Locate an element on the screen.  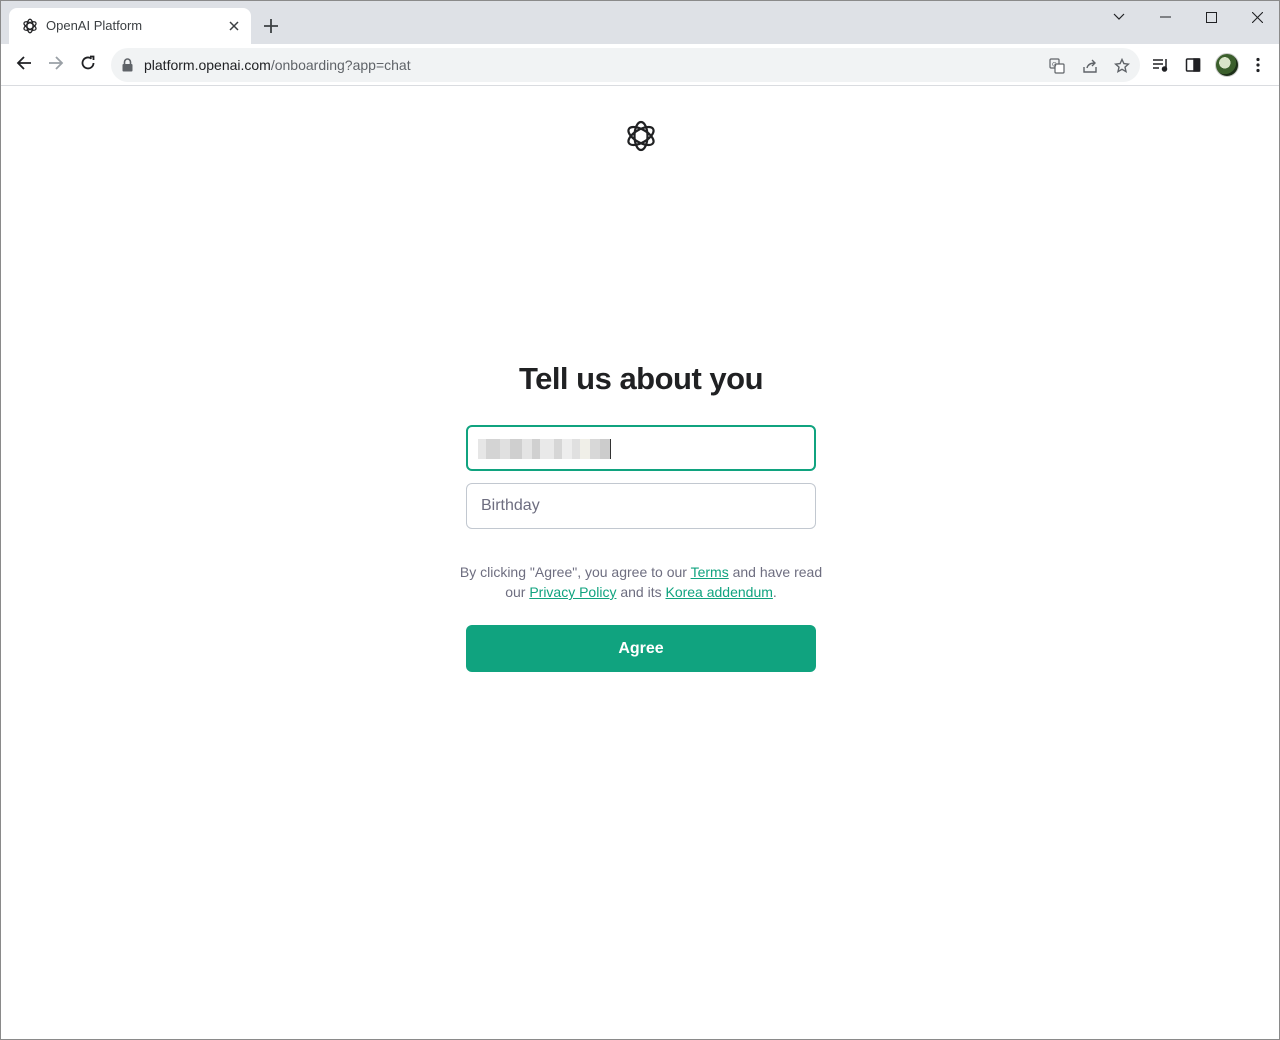
chevron-down-icon is located at coordinates (1119, 17).